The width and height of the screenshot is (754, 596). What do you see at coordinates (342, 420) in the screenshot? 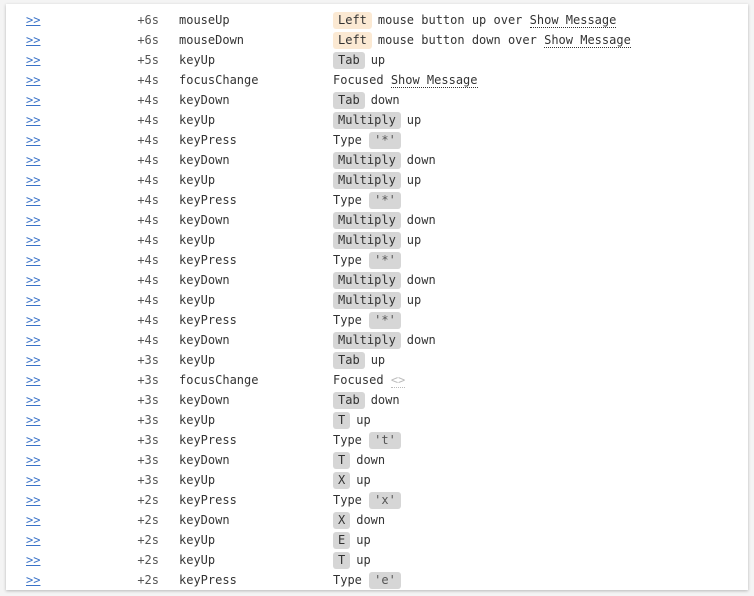
I see `key-badge: T` at bounding box center [342, 420].